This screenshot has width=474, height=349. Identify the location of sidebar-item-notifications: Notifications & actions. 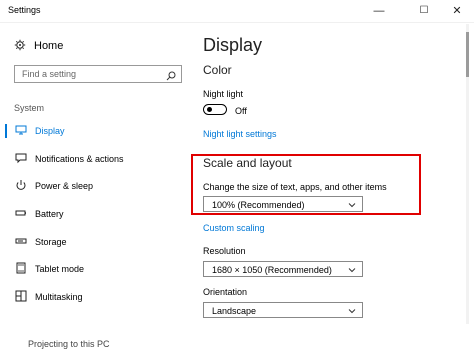
(97, 159).